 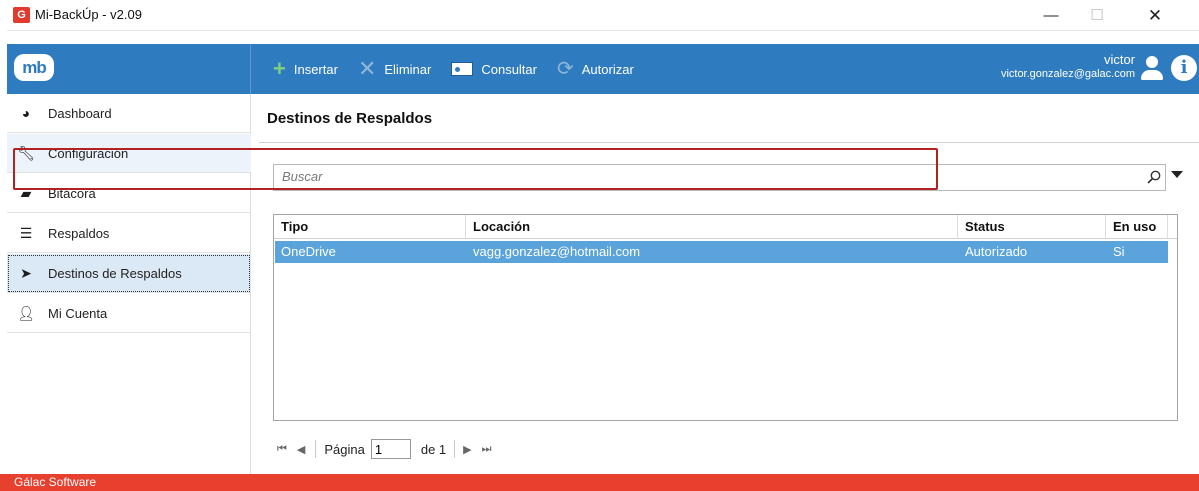 What do you see at coordinates (308, 251) in the screenshot?
I see `cell-tipo: OneDrive` at bounding box center [308, 251].